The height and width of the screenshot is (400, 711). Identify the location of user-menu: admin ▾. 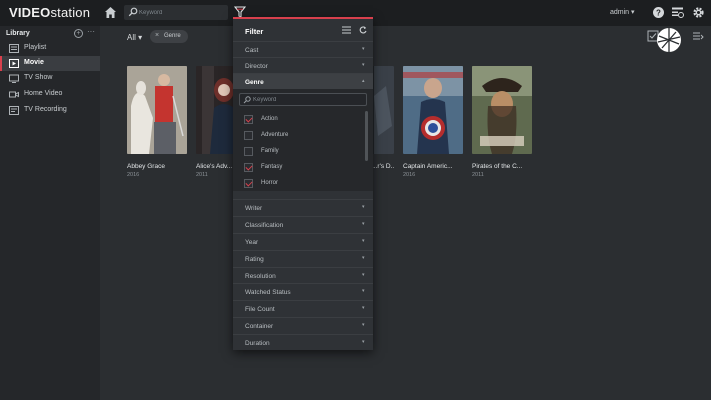
(622, 12).